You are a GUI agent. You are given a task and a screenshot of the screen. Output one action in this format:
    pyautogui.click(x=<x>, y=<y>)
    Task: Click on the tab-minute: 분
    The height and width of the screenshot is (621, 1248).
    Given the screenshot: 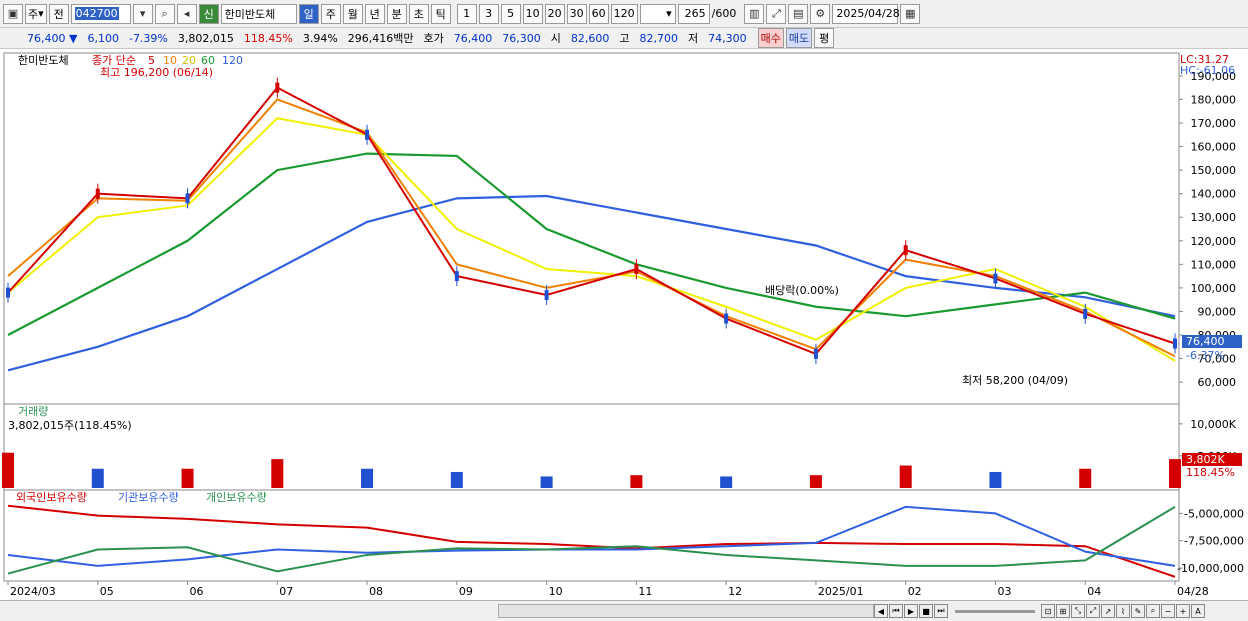 What is the action you would take?
    pyautogui.click(x=396, y=13)
    